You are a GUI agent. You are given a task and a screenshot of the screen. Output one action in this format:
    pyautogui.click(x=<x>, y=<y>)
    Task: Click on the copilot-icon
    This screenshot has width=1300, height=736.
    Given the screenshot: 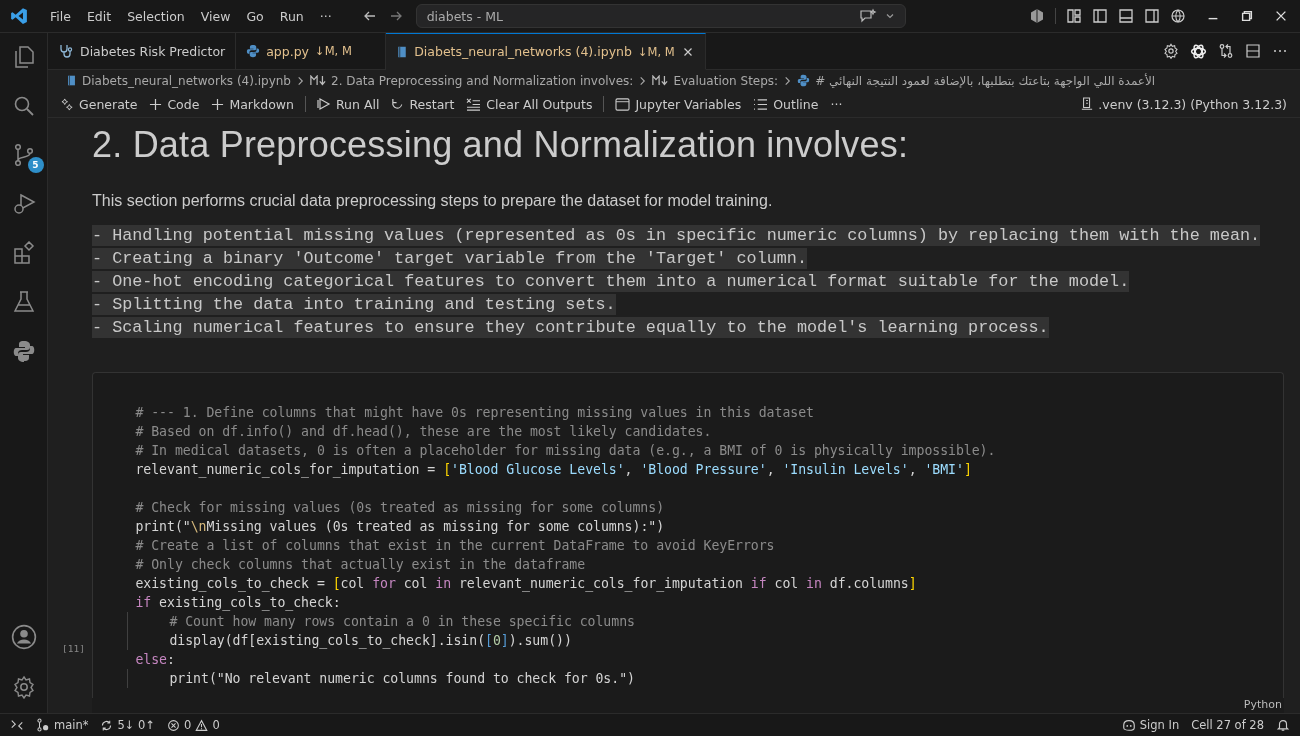 What is the action you would take?
    pyautogui.click(x=1128, y=725)
    